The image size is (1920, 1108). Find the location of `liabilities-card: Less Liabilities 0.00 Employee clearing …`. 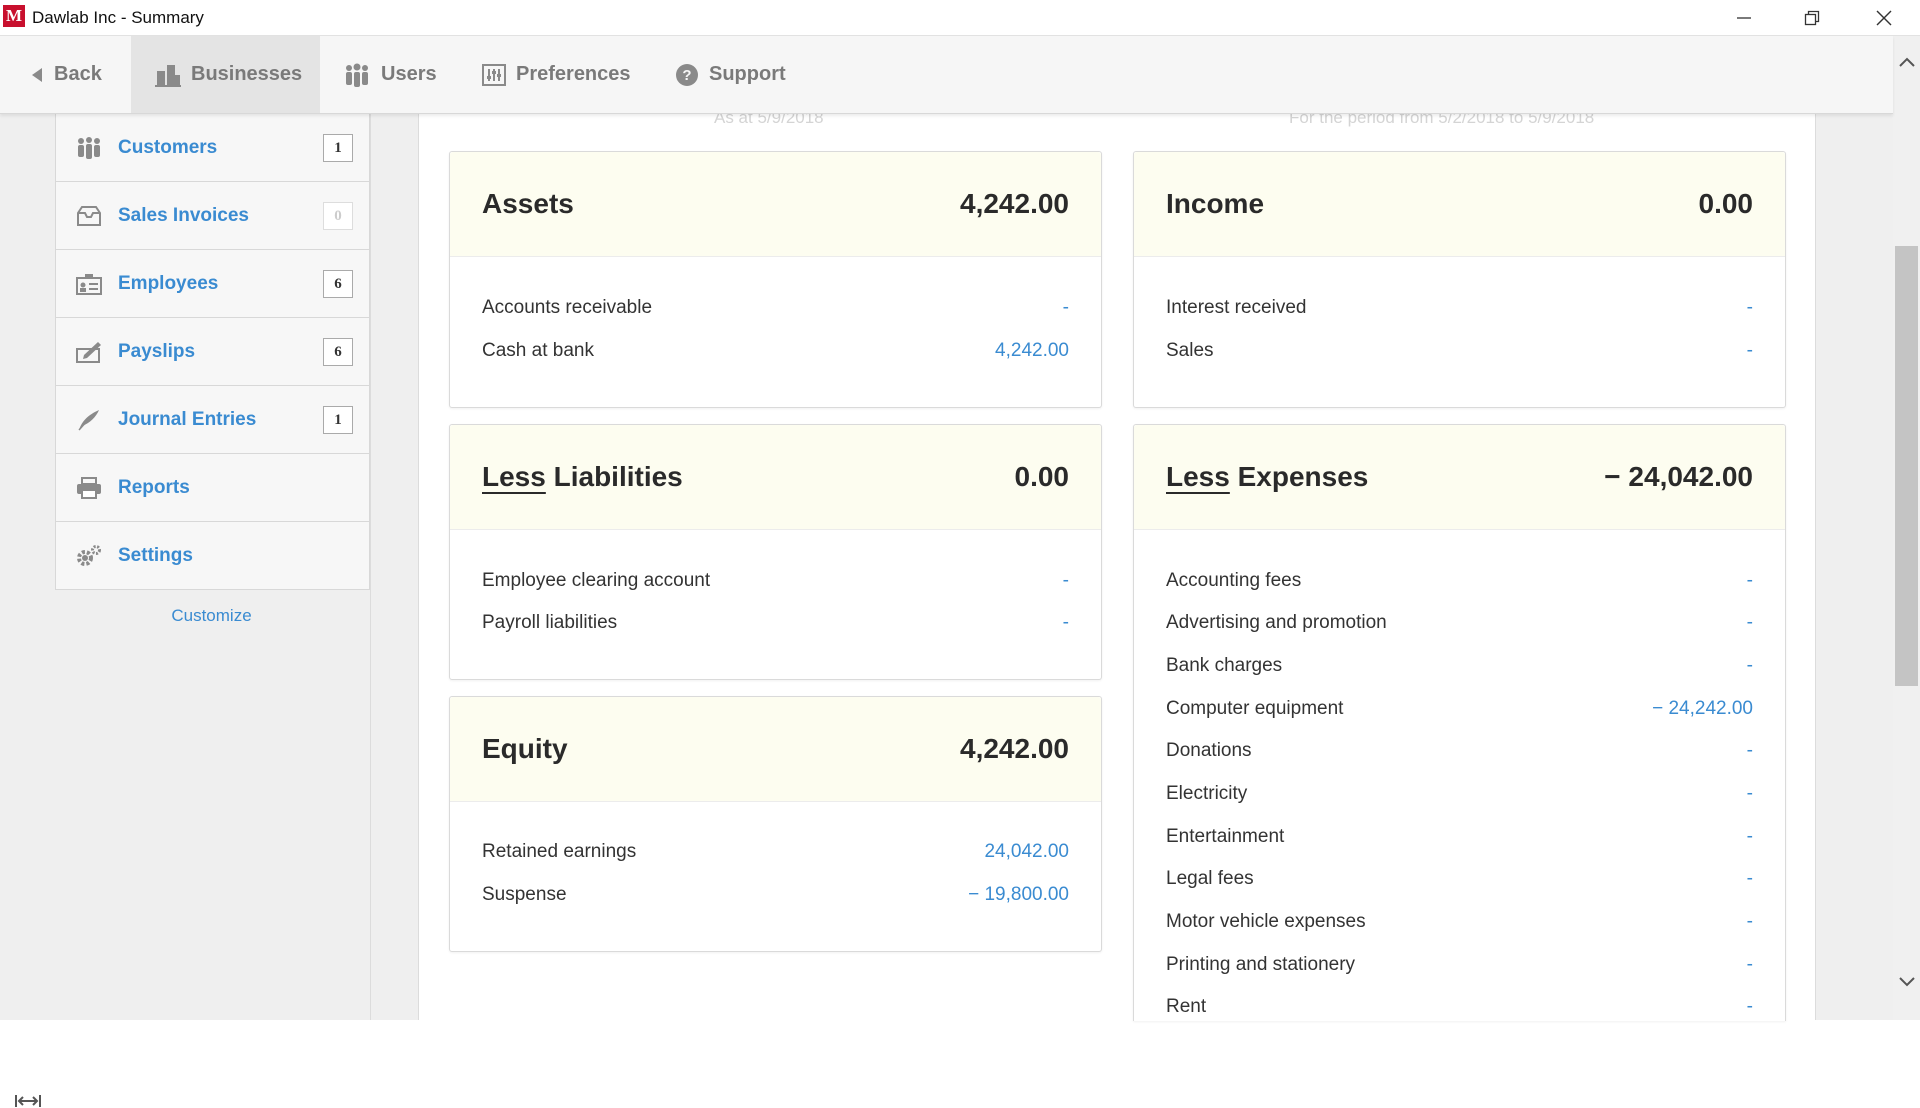

liabilities-card: Less Liabilities 0.00 Employee clearing … is located at coordinates (775, 552).